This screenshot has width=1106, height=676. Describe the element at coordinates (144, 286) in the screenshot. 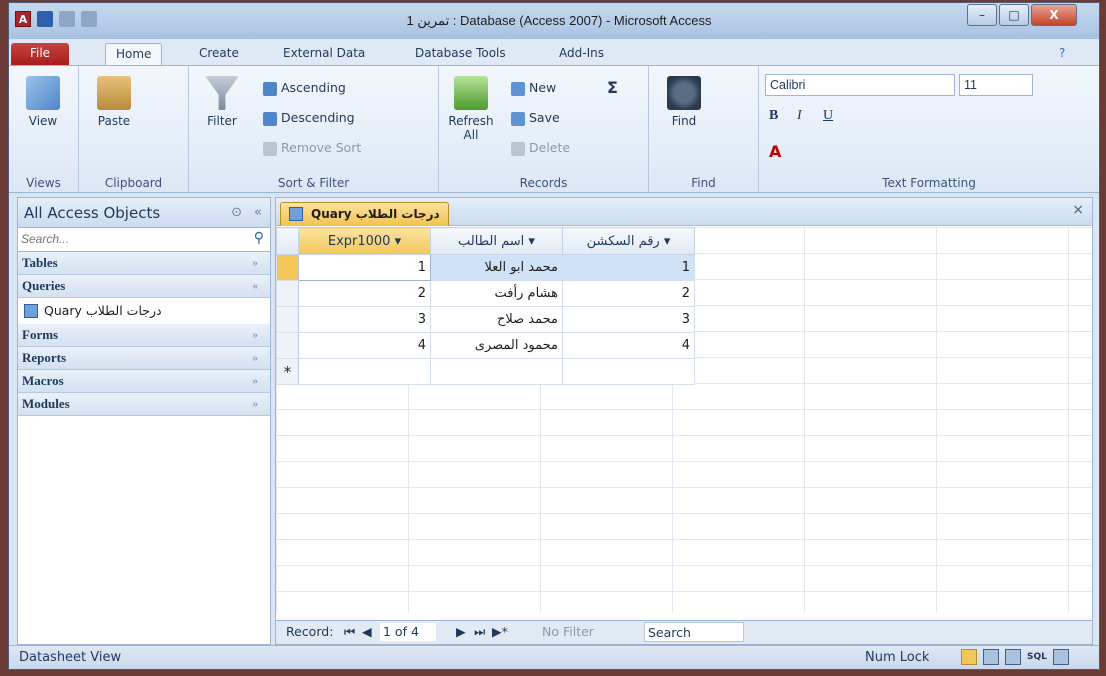

I see `nav-category-queries: Queries «` at that location.